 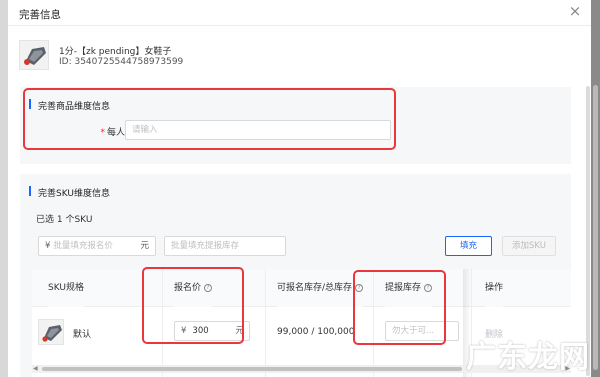 I want to click on bulk-price-placeholder: 批量填充报名价, so click(x=83, y=246).